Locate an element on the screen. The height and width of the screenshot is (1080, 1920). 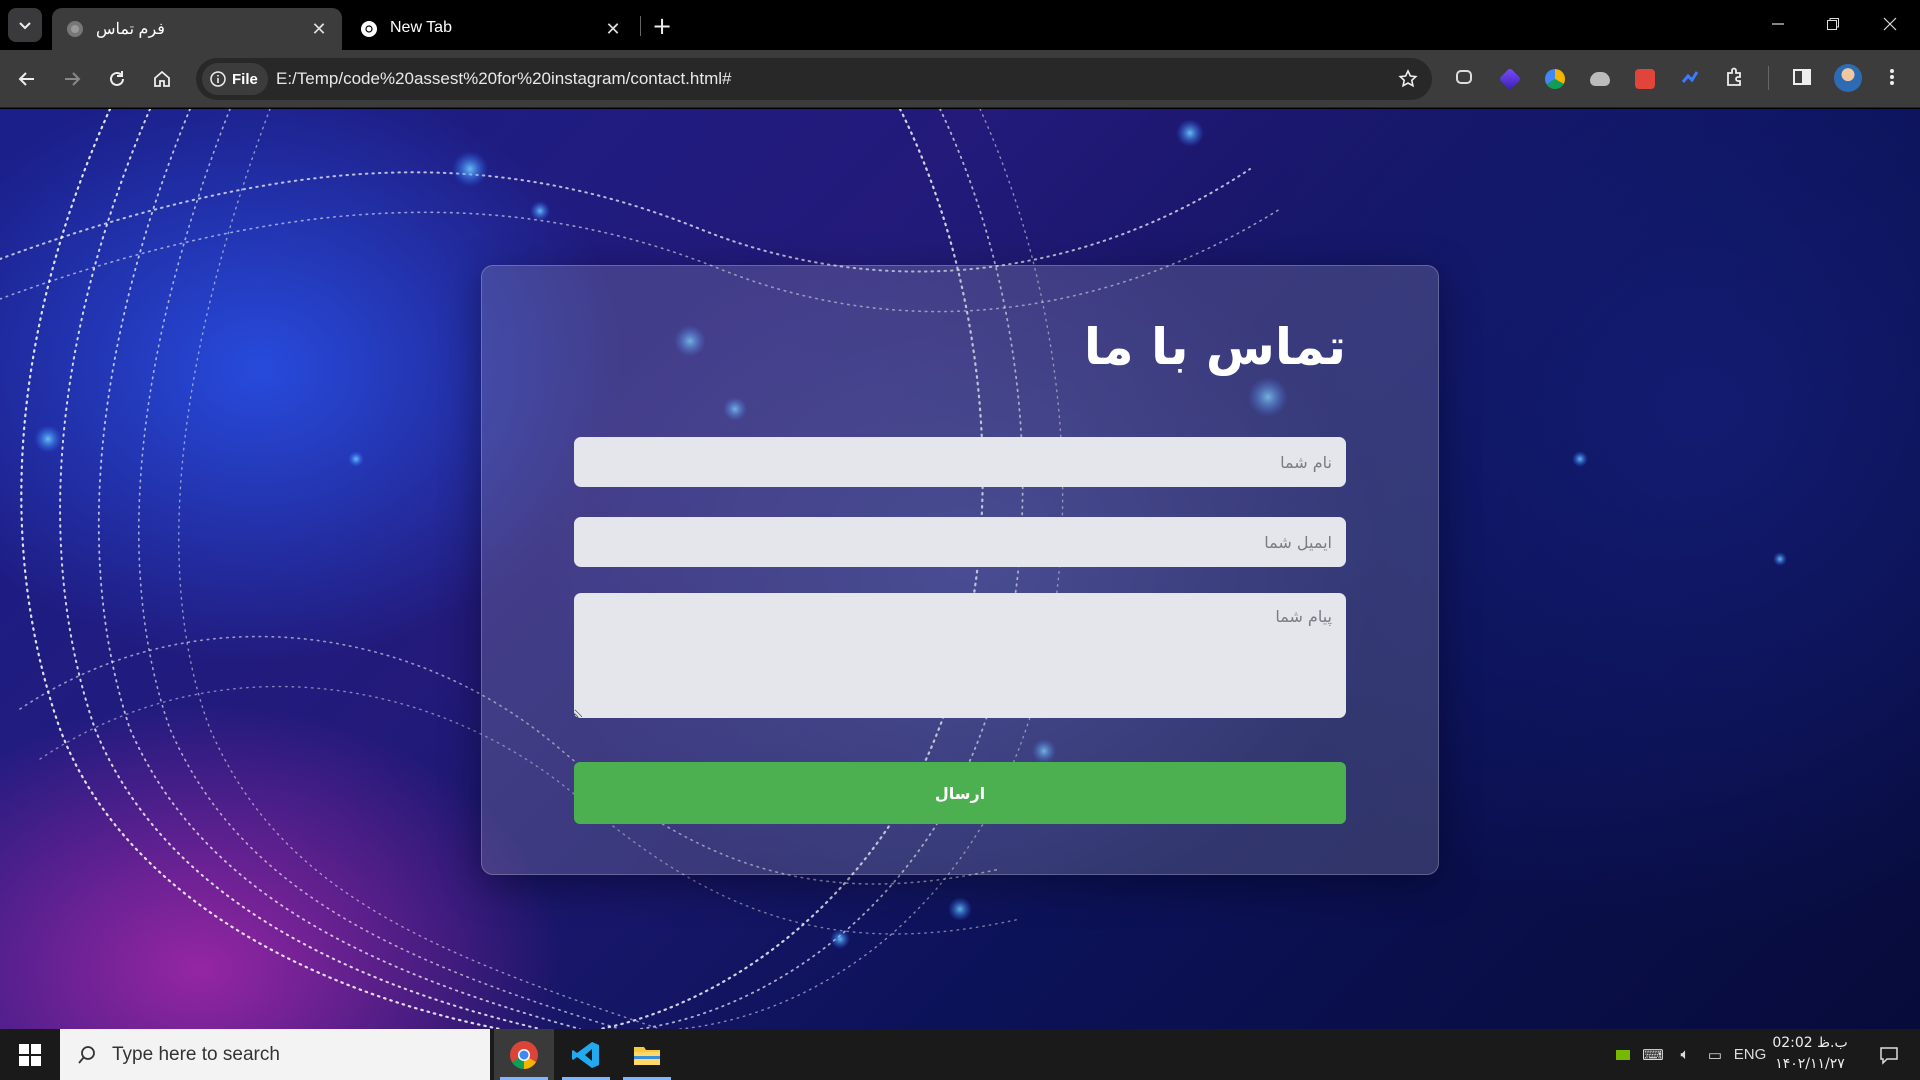
name-input is located at coordinates (960, 462).